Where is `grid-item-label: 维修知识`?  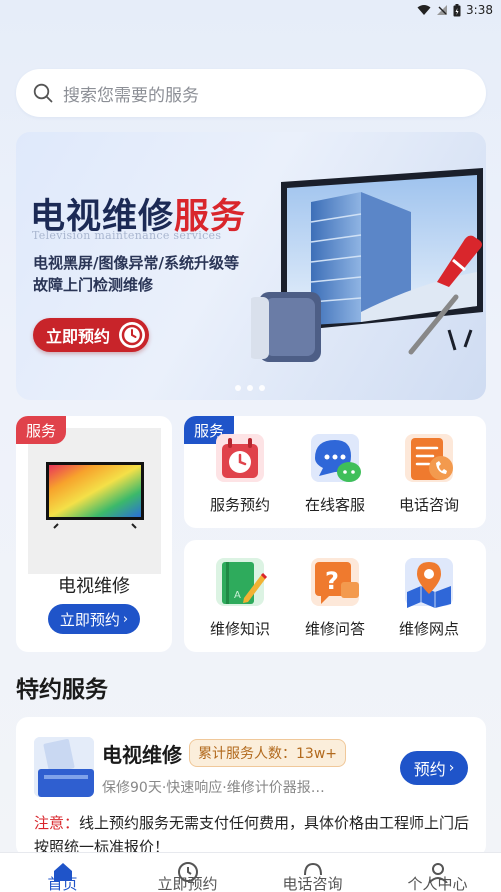
grid-item-label: 维修知识 is located at coordinates (239, 629).